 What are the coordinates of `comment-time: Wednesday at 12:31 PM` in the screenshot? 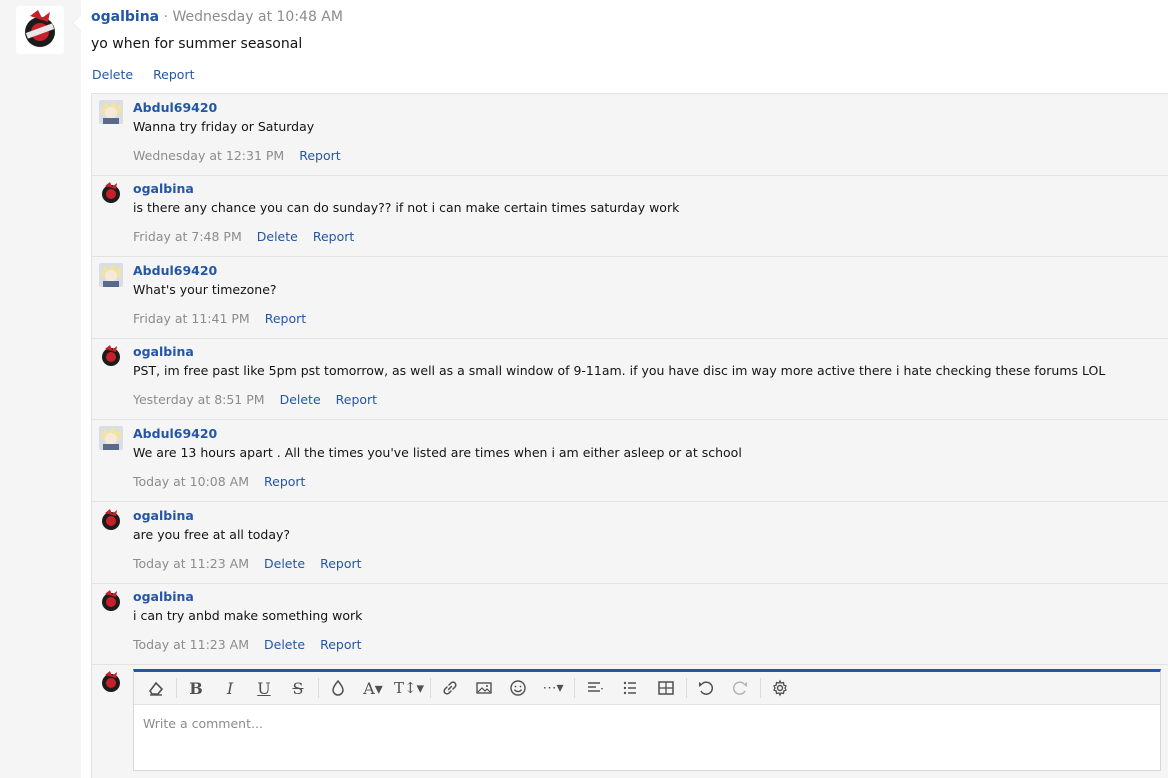 It's located at (208, 155).